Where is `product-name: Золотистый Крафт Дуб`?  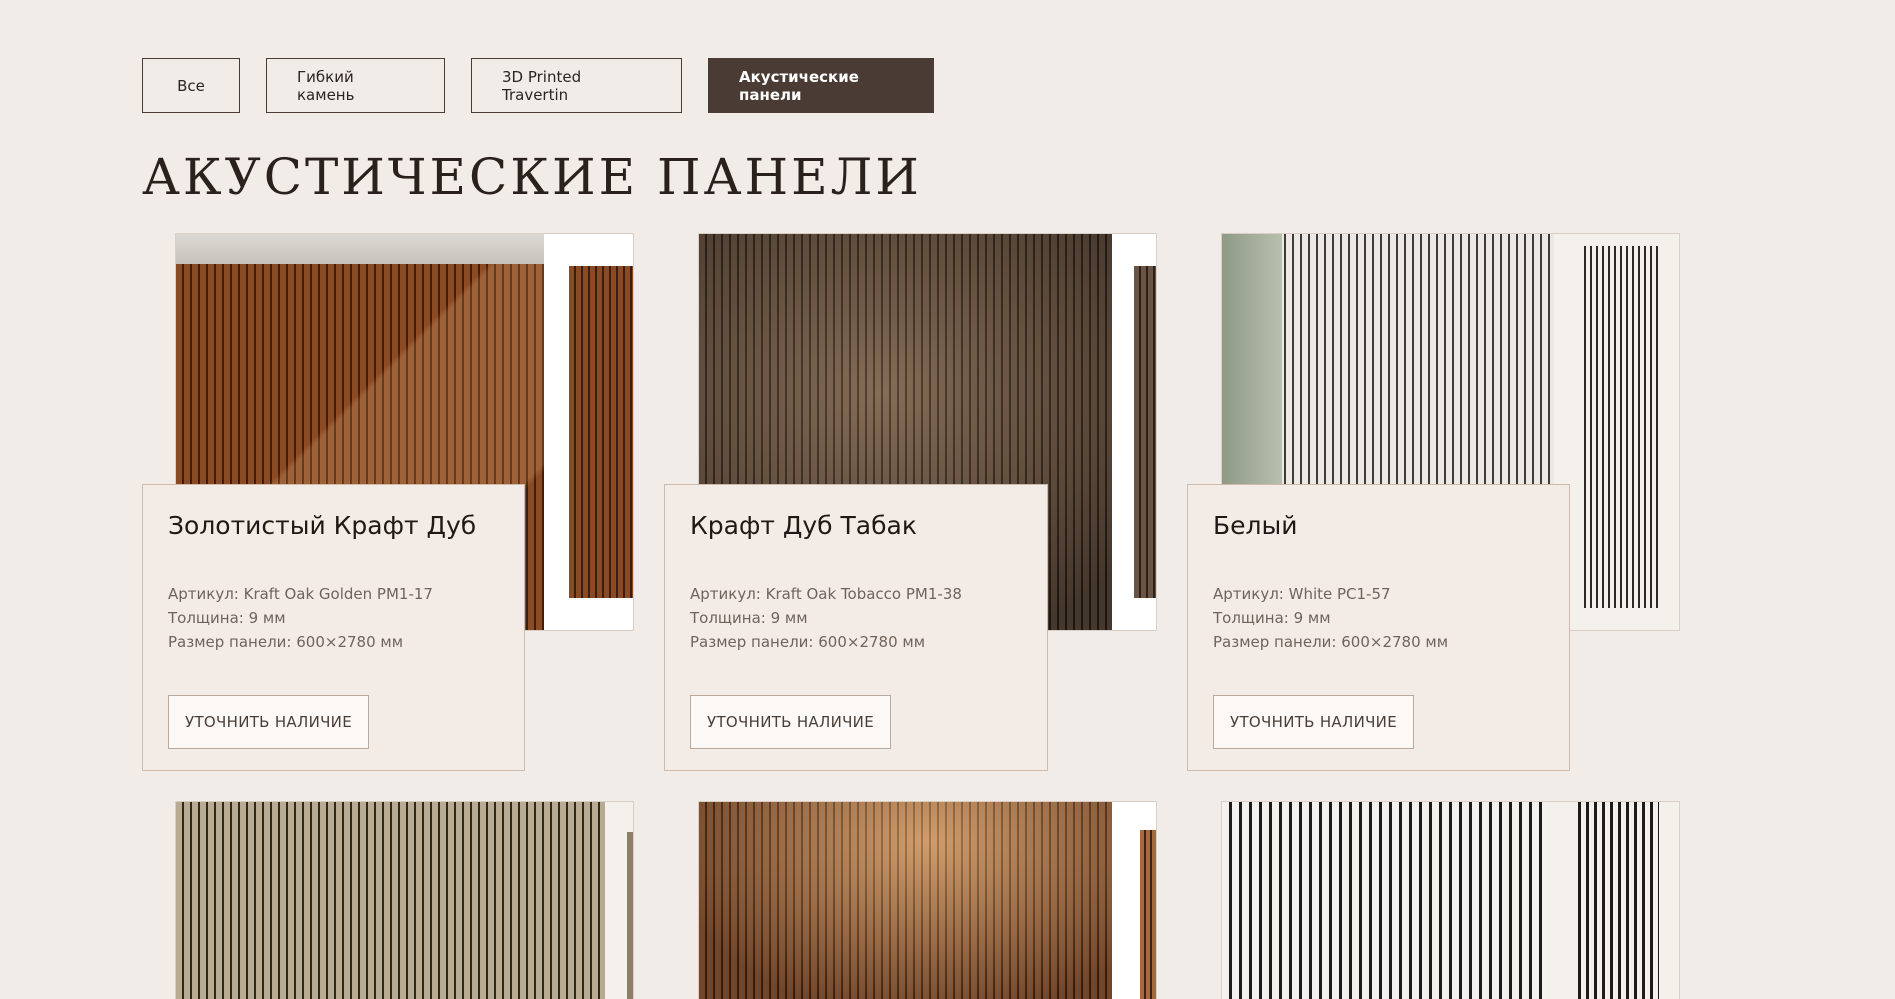
product-name: Золотистый Крафт Дуб is located at coordinates (322, 525).